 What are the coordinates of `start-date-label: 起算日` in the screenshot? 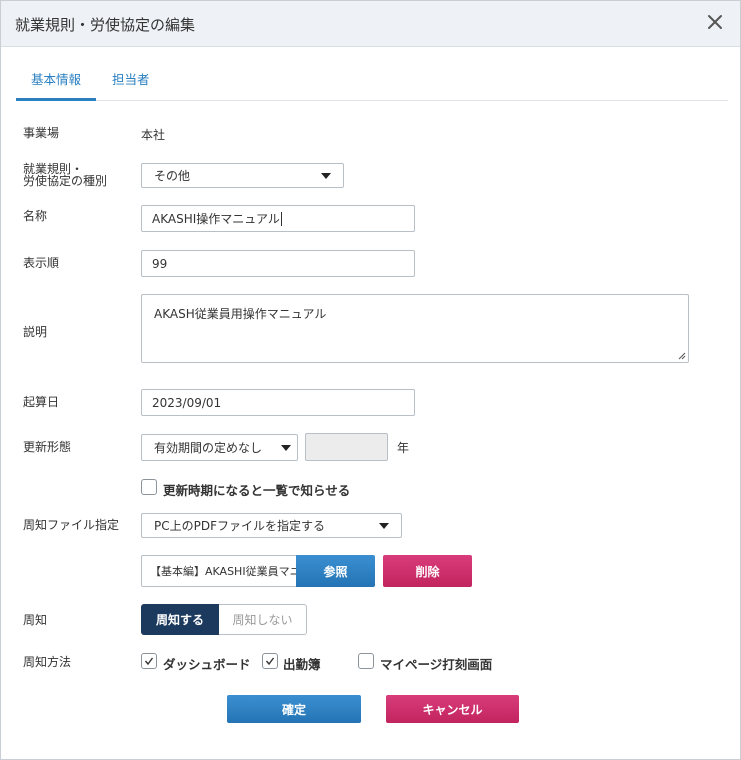 It's located at (41, 402).